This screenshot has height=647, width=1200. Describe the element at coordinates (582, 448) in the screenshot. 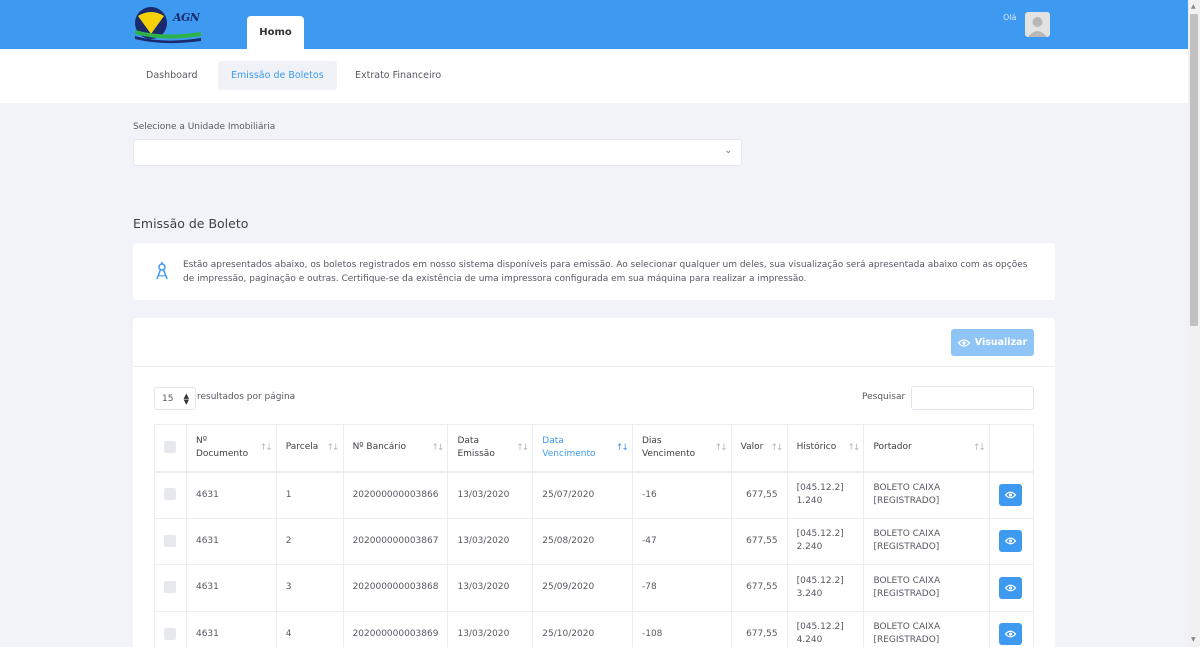

I see `col-vencimento: Data Vencimento ↑↓` at that location.